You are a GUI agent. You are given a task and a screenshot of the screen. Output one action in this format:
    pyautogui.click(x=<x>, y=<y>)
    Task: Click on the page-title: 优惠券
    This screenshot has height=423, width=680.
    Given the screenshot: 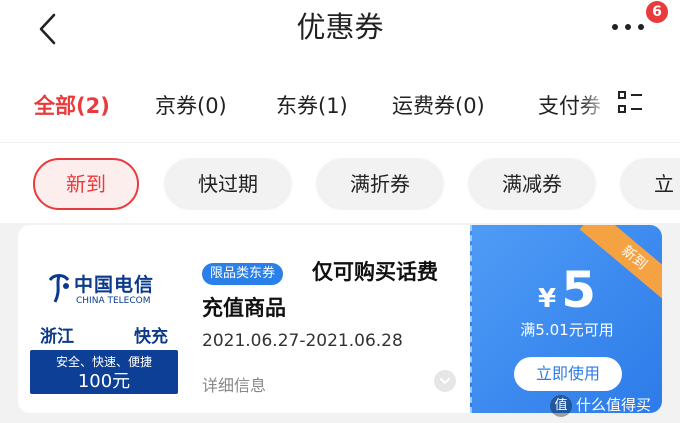 What is the action you would take?
    pyautogui.click(x=340, y=27)
    